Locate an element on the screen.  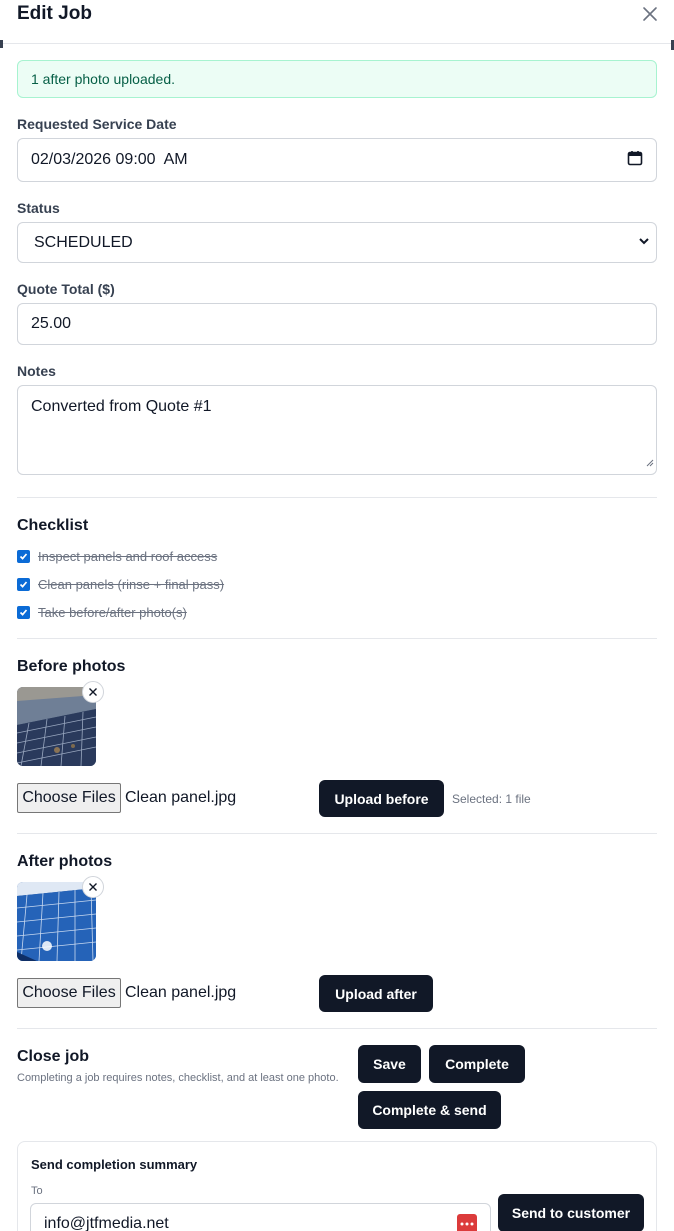
quote-total-value: 25.00 is located at coordinates (51, 323).